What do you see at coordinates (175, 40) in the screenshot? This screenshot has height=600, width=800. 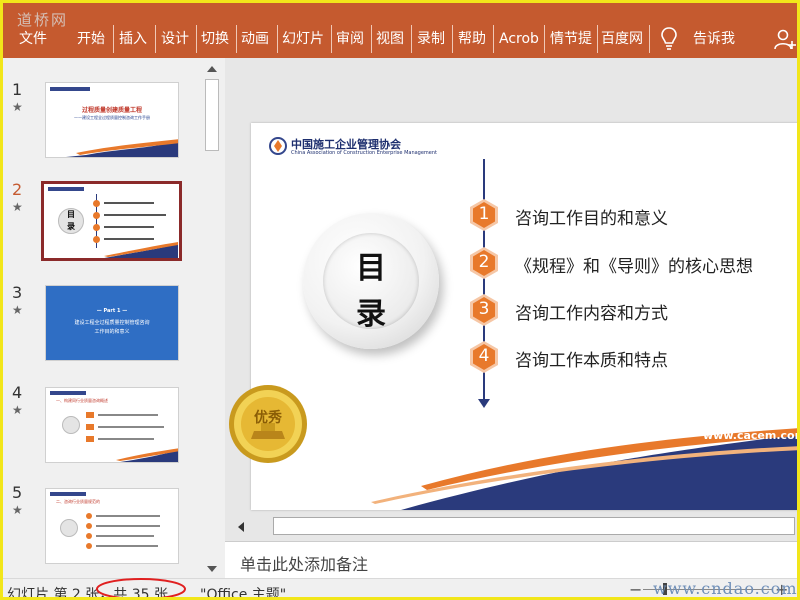 I see `tab-design: 设计` at bounding box center [175, 40].